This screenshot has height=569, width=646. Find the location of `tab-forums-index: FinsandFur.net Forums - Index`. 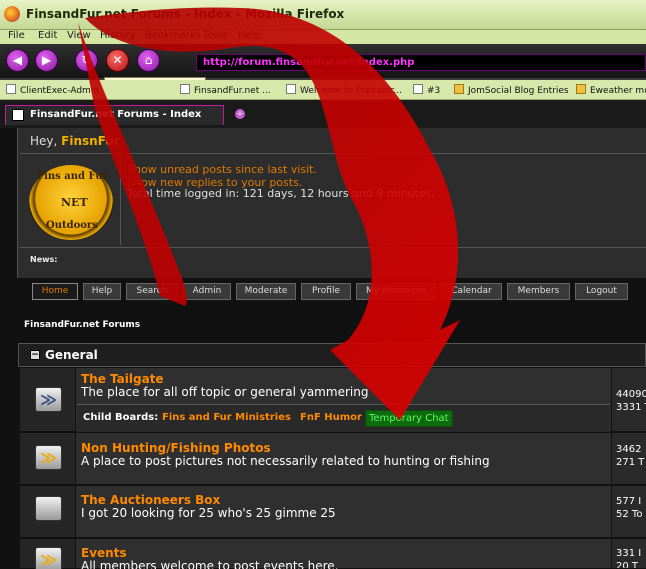

tab-forums-index: FinsandFur.net Forums - Index is located at coordinates (114, 115).